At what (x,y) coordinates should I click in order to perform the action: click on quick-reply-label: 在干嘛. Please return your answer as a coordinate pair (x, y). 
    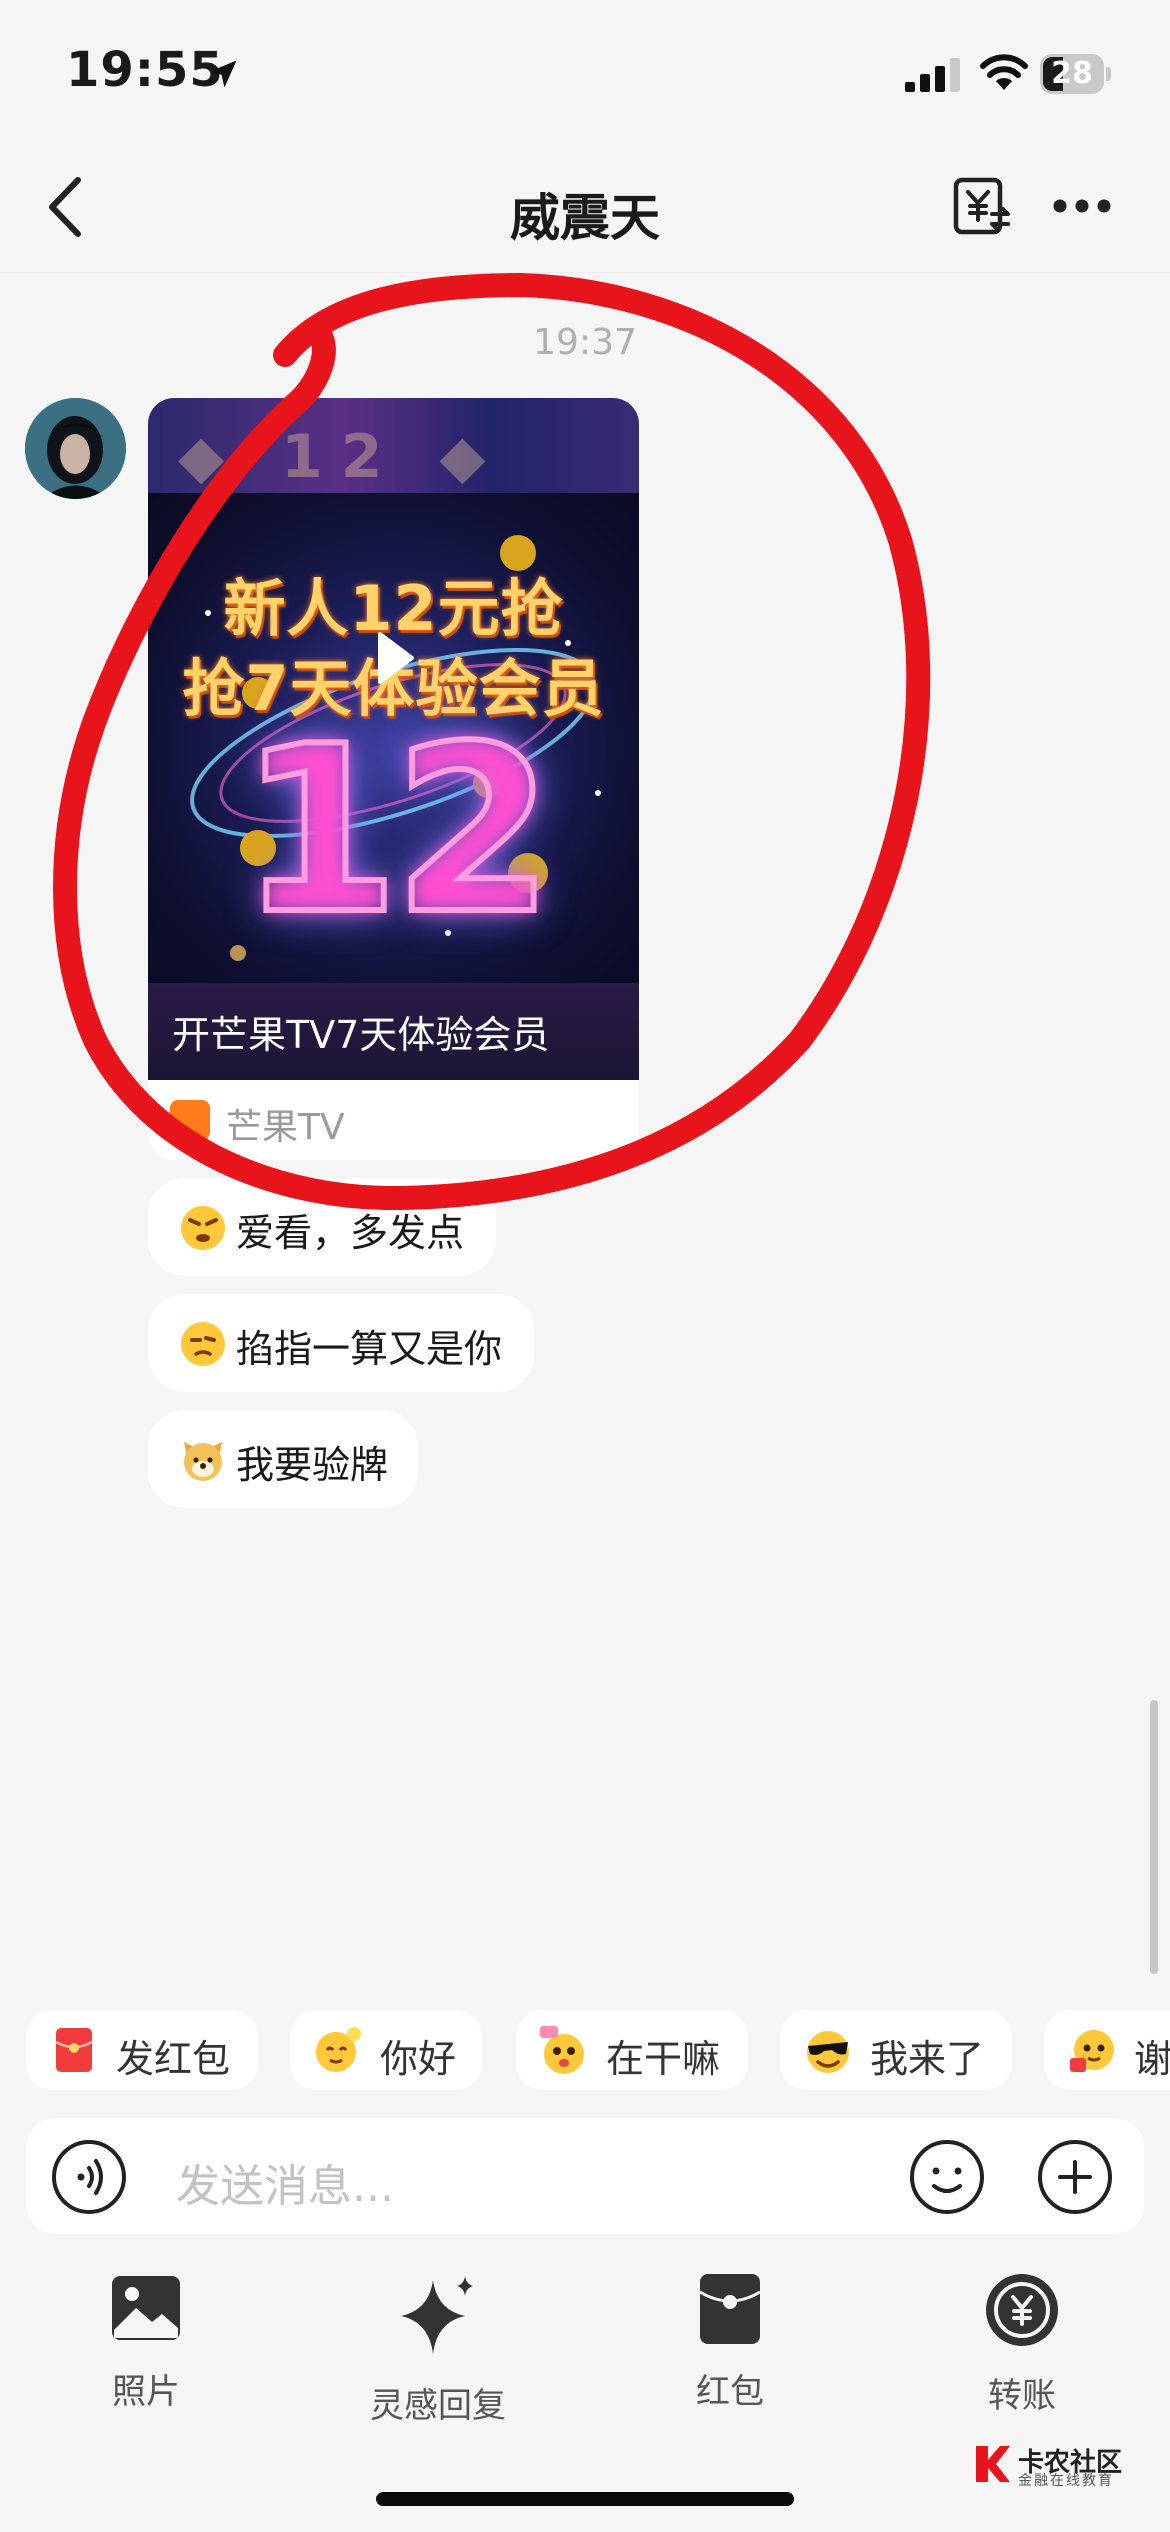
    Looking at the image, I should click on (663, 2059).